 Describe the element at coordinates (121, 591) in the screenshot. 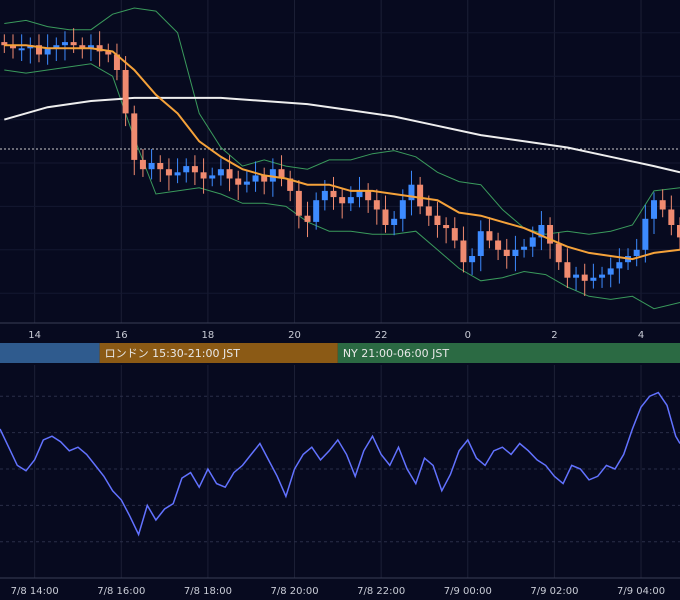

I see `oscillator-x-tick-label: 7/8 16:00` at that location.